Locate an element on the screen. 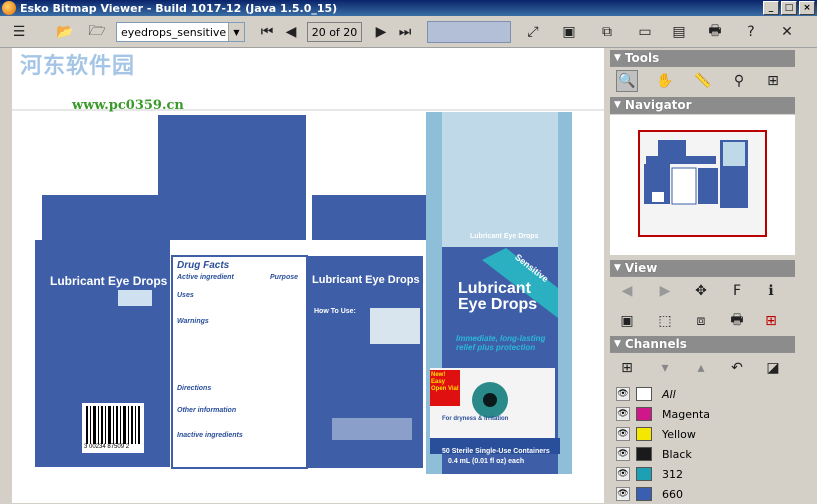 The height and width of the screenshot is (504, 817). channel-up-icon: ▴ is located at coordinates (701, 368).